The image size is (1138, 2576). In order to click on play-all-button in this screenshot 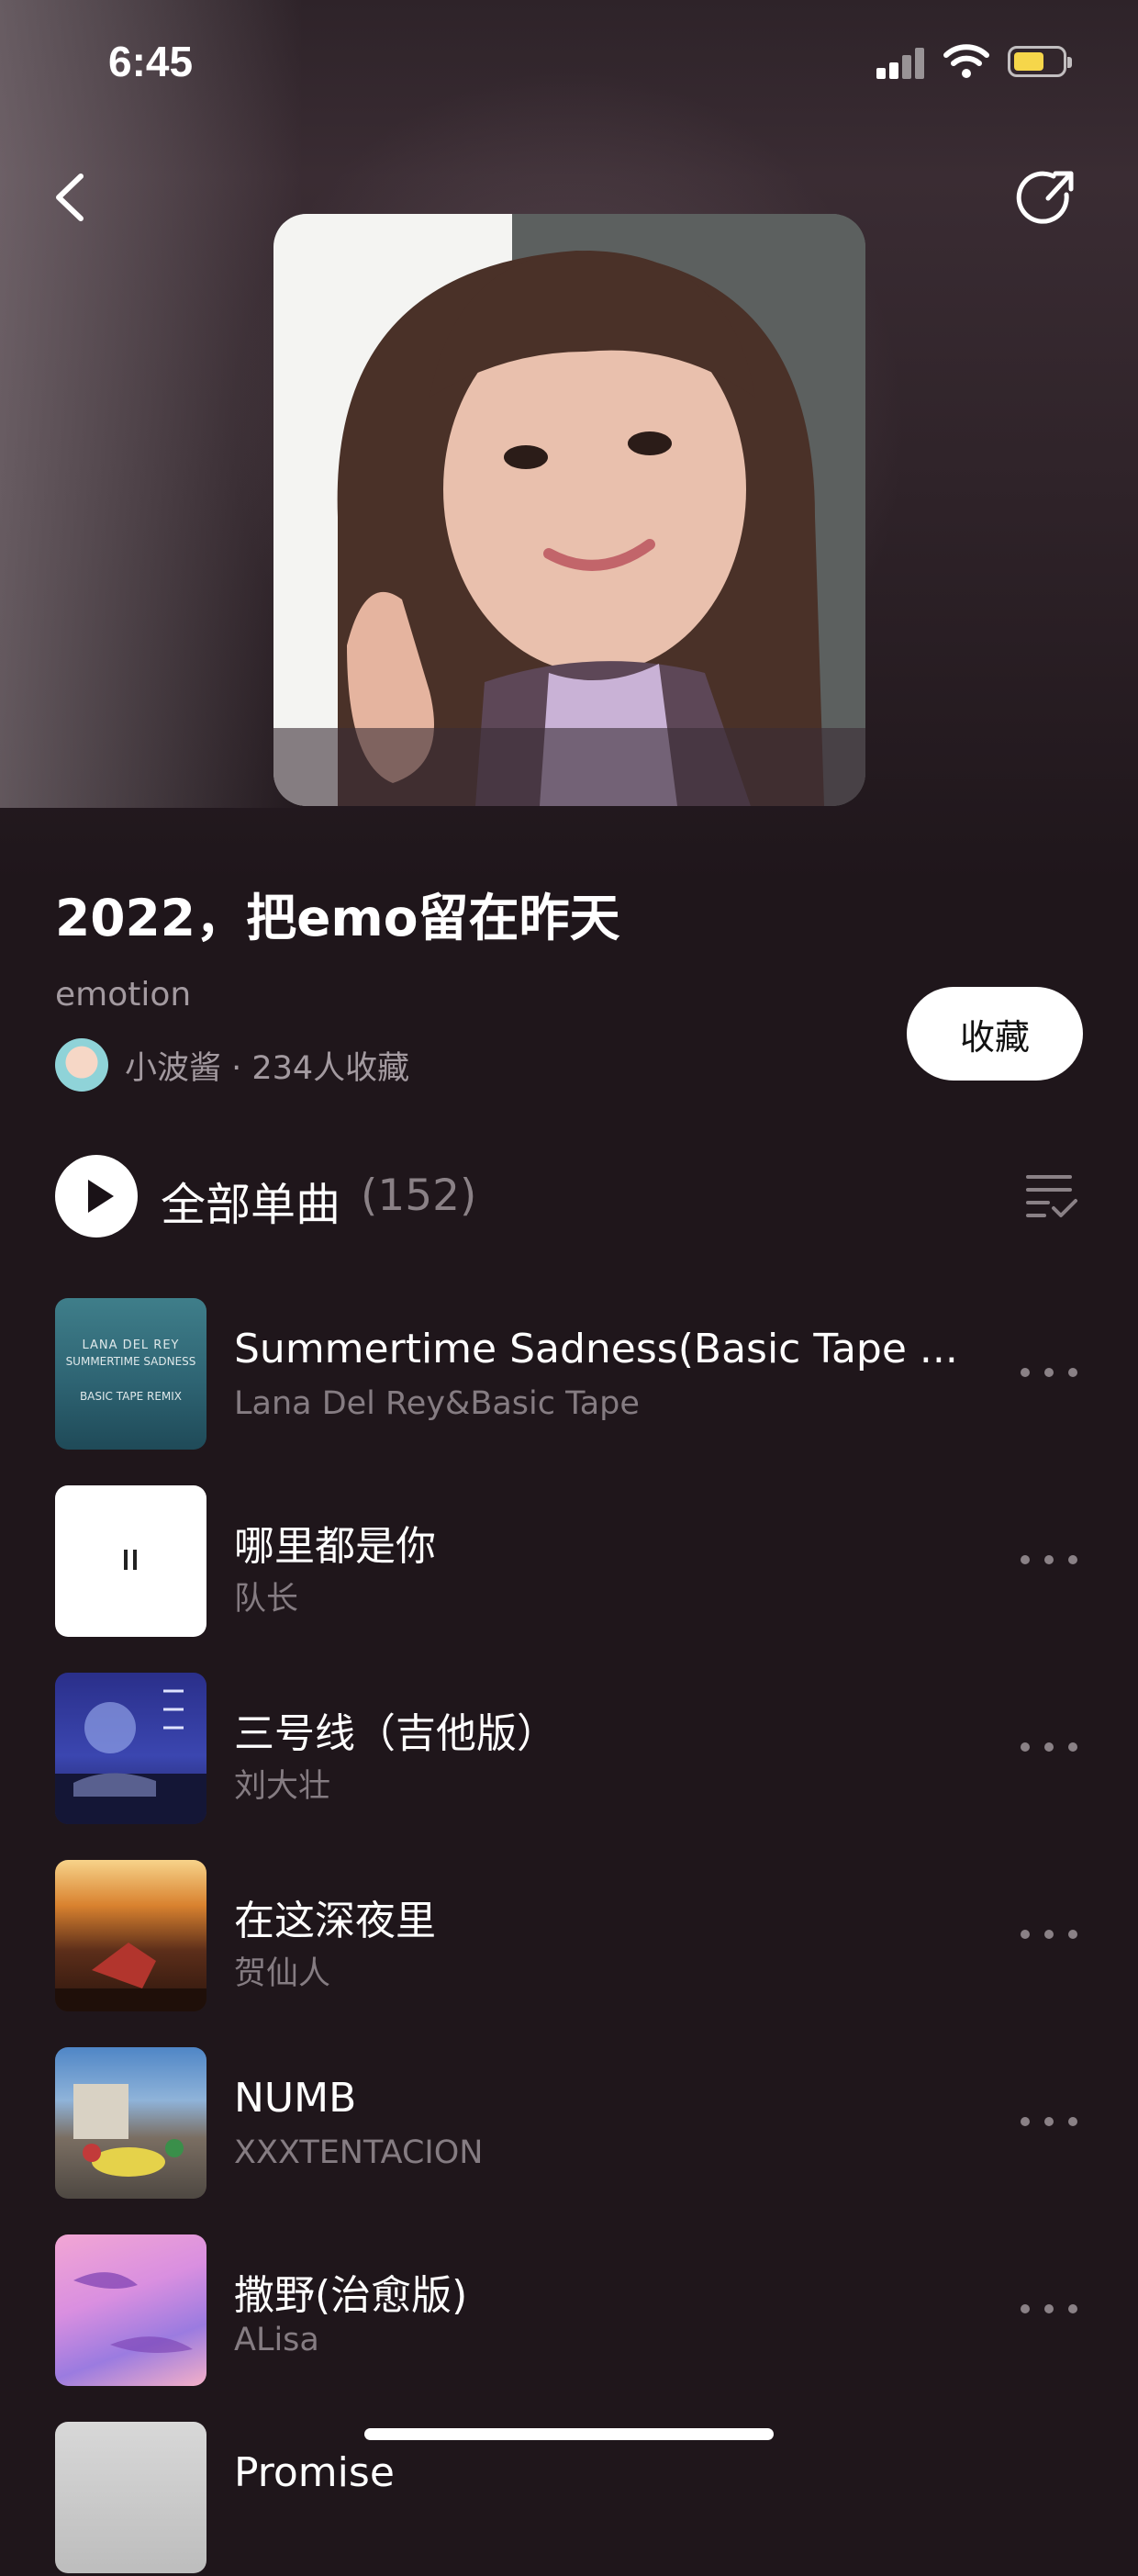, I will do `click(96, 1196)`.